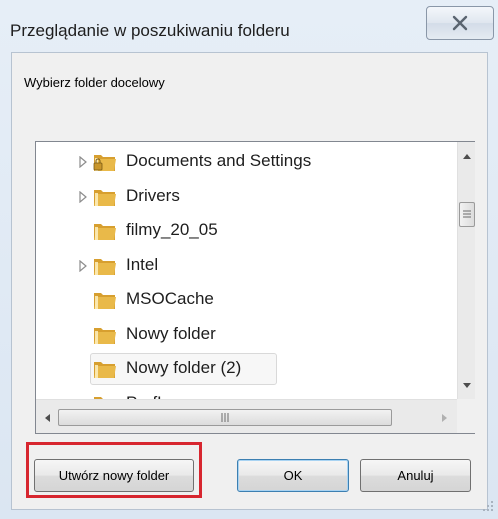 The width and height of the screenshot is (498, 519). Describe the element at coordinates (246, 197) in the screenshot. I see `tree-item: Drivers` at that location.